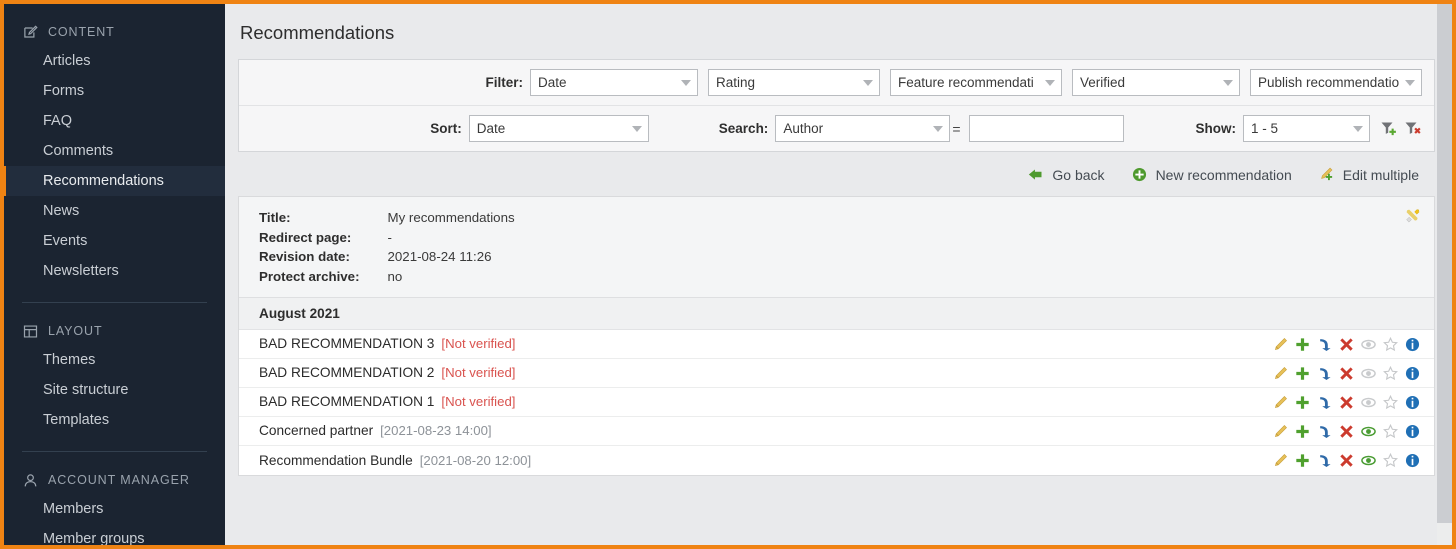 This screenshot has width=1456, height=549. I want to click on action-bar: Go back New recommendation Edit multiple, so click(836, 174).